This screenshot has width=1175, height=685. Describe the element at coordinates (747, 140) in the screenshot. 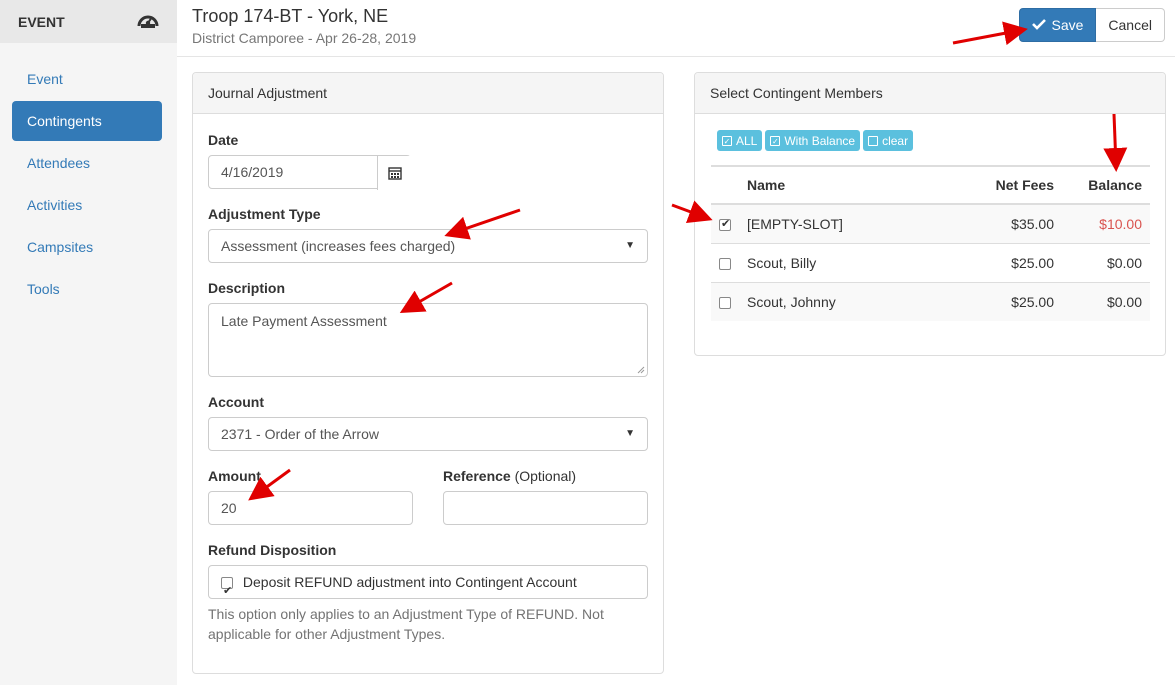

I see `select-all-label: ALL` at that location.